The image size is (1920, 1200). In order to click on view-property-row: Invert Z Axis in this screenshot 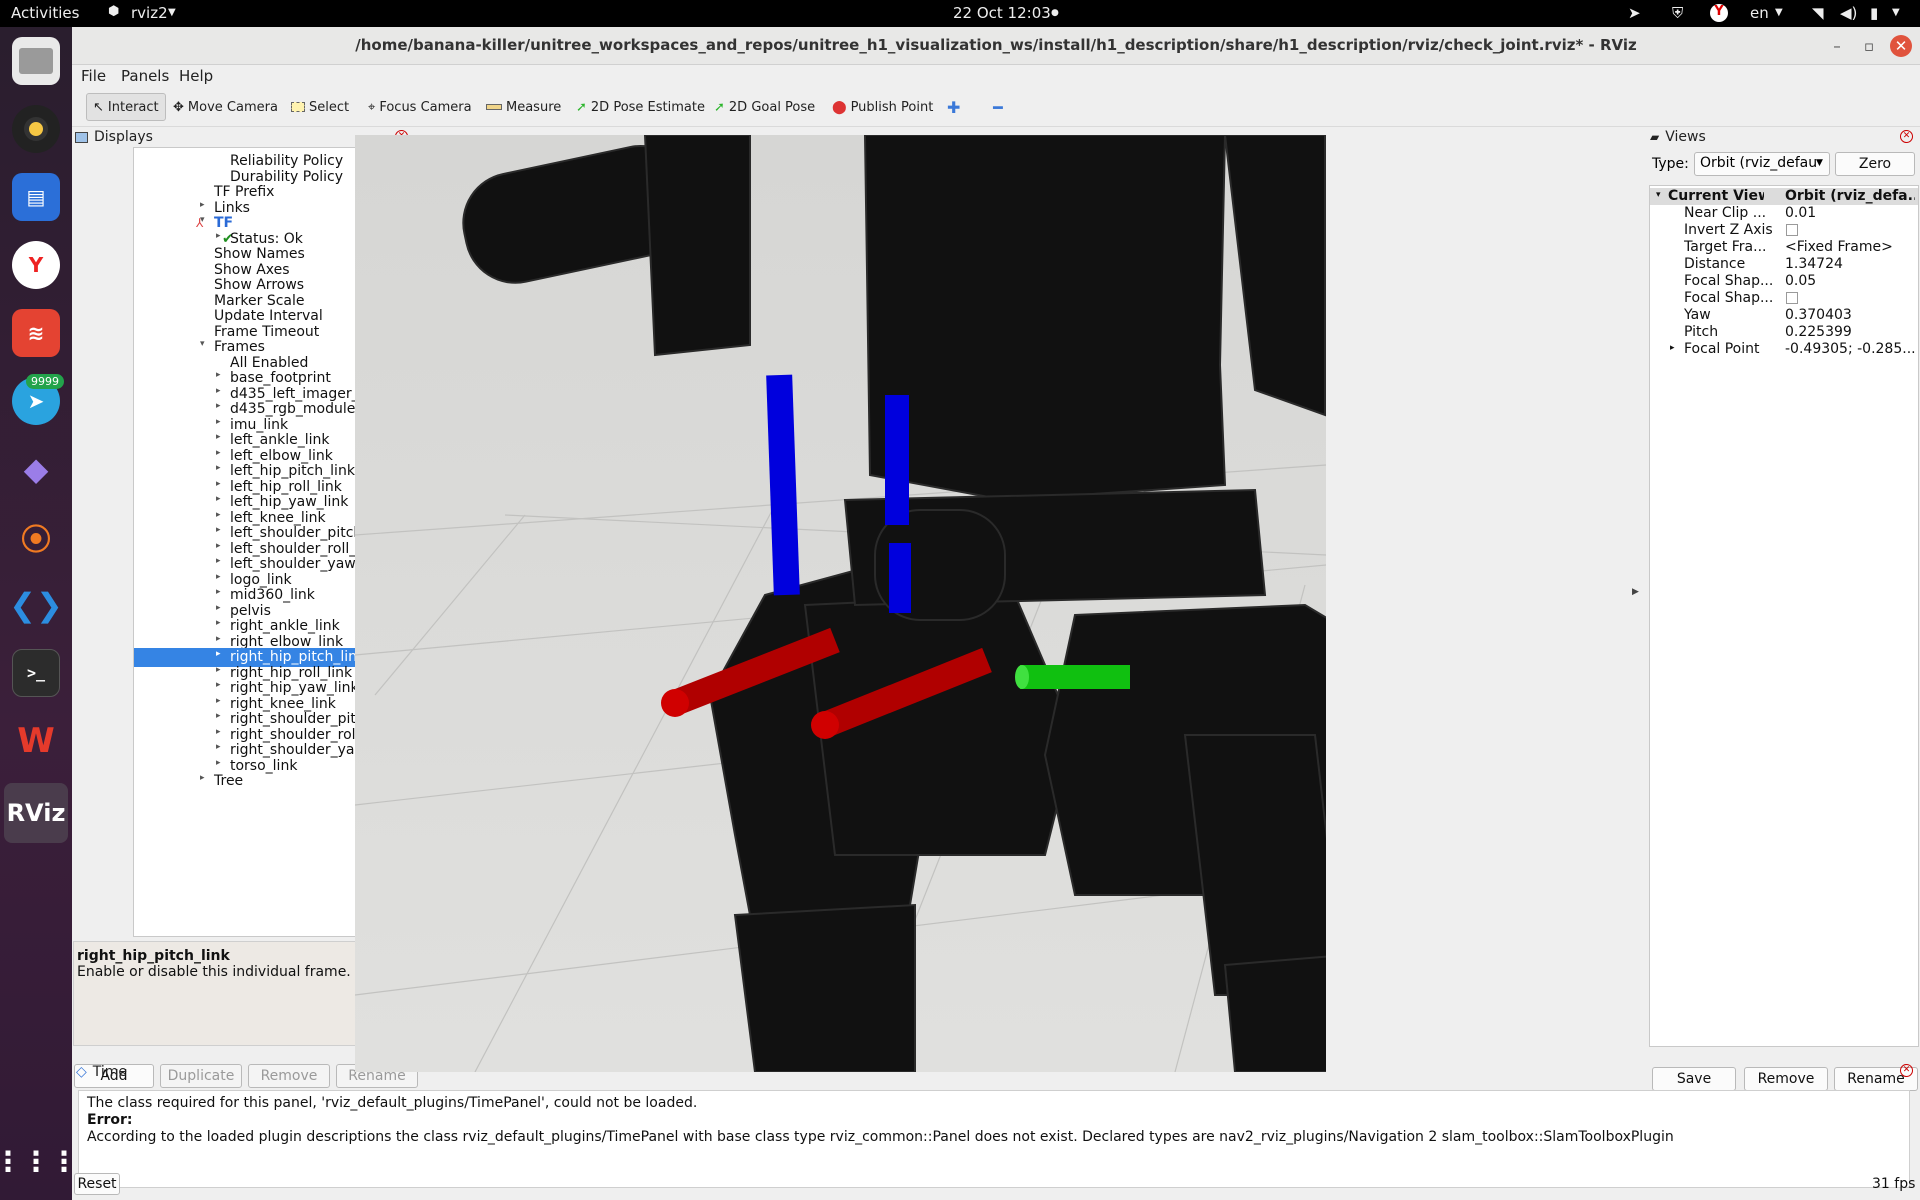, I will do `click(1784, 230)`.